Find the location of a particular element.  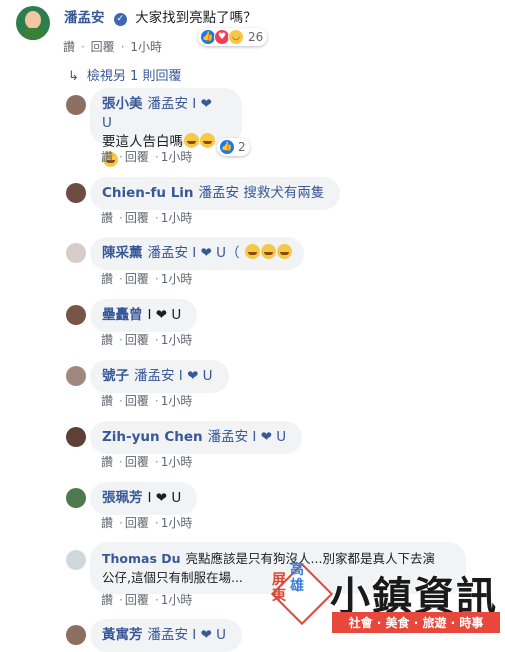

timestamp: 1小時 is located at coordinates (146, 47).